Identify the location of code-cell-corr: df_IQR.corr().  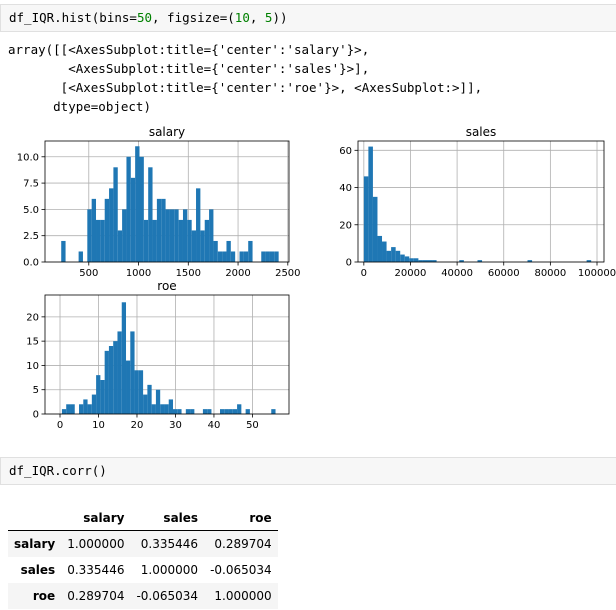
(308, 471).